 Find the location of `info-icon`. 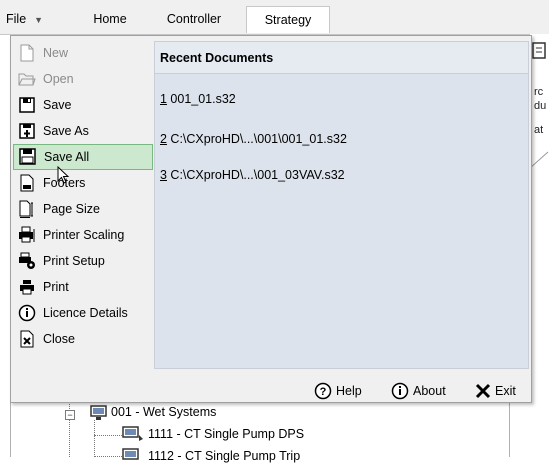

info-icon is located at coordinates (27, 313).